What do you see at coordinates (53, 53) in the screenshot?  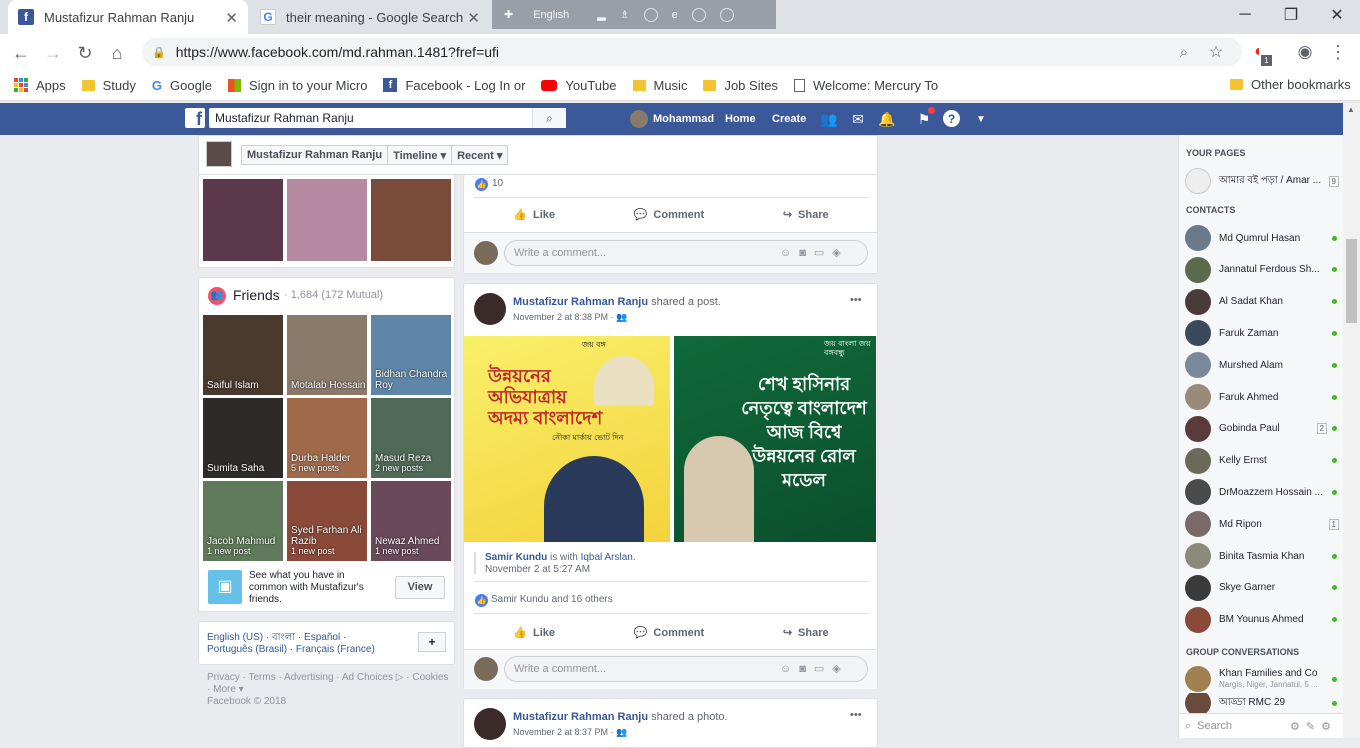 I see `forward-button: →` at bounding box center [53, 53].